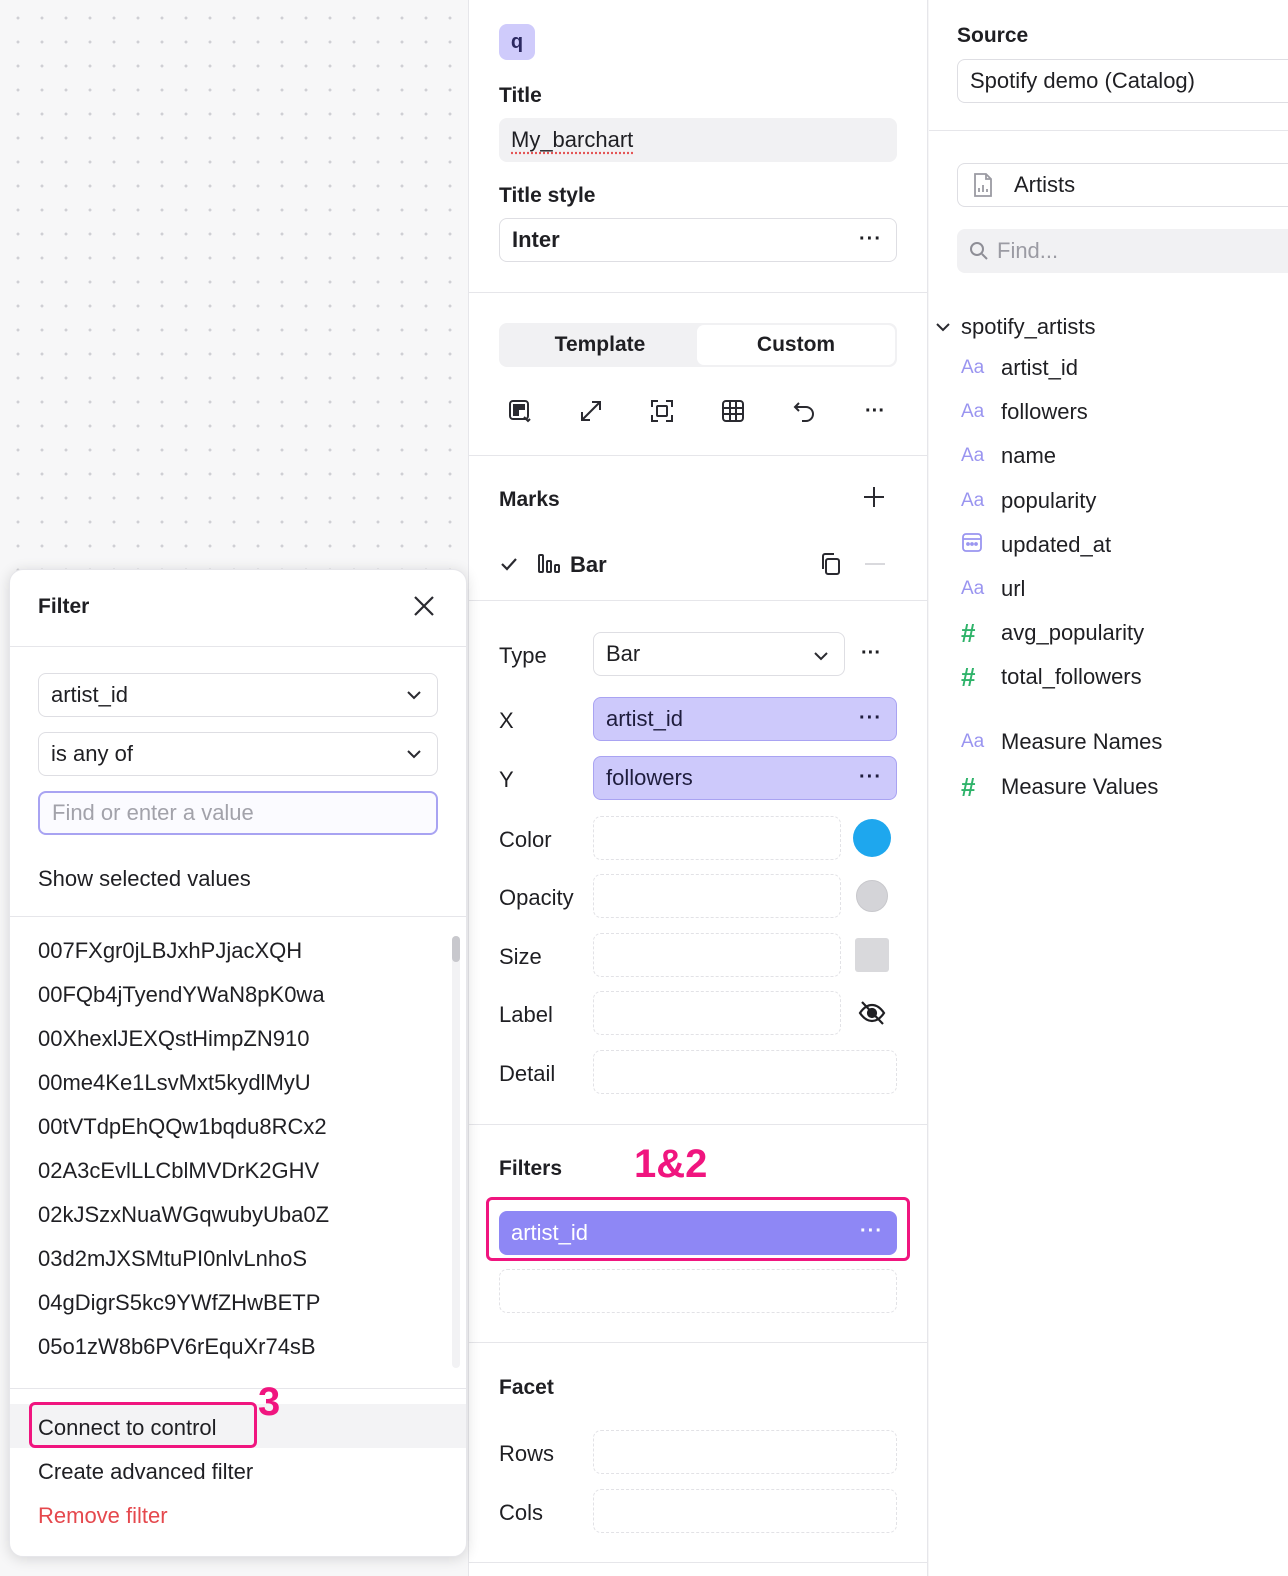 The image size is (1288, 1576). I want to click on detail-dropzone, so click(745, 1072).